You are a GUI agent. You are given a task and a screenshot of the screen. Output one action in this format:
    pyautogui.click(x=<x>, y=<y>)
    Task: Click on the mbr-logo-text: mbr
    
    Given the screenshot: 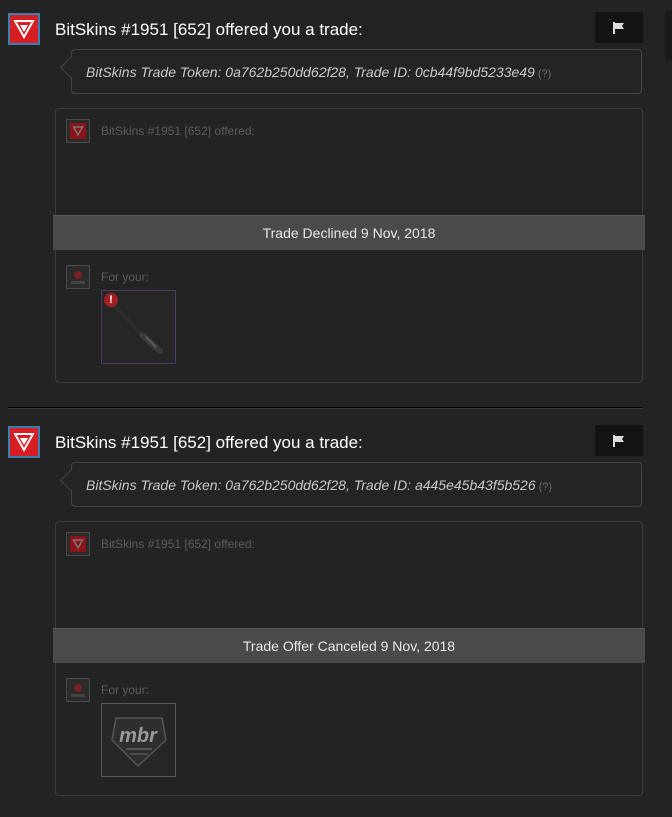 What is the action you would take?
    pyautogui.click(x=138, y=736)
    